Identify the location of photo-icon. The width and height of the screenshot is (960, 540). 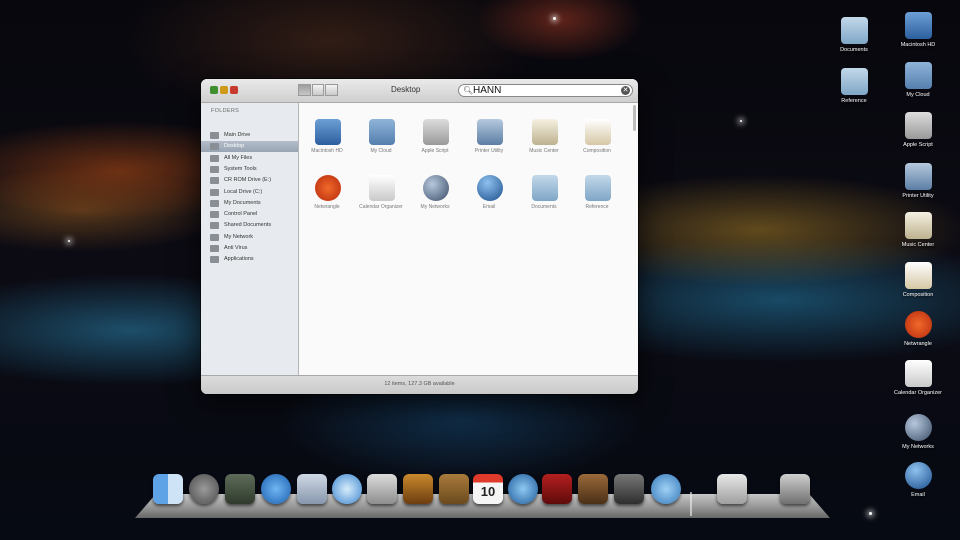
(312, 489).